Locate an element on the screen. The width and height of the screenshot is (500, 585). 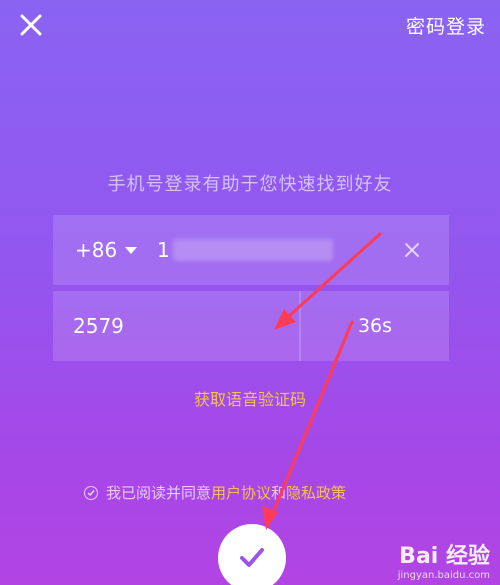
agreement-row: 我已阅读并同意 用户协议 和 隐私政策 is located at coordinates (215, 492).